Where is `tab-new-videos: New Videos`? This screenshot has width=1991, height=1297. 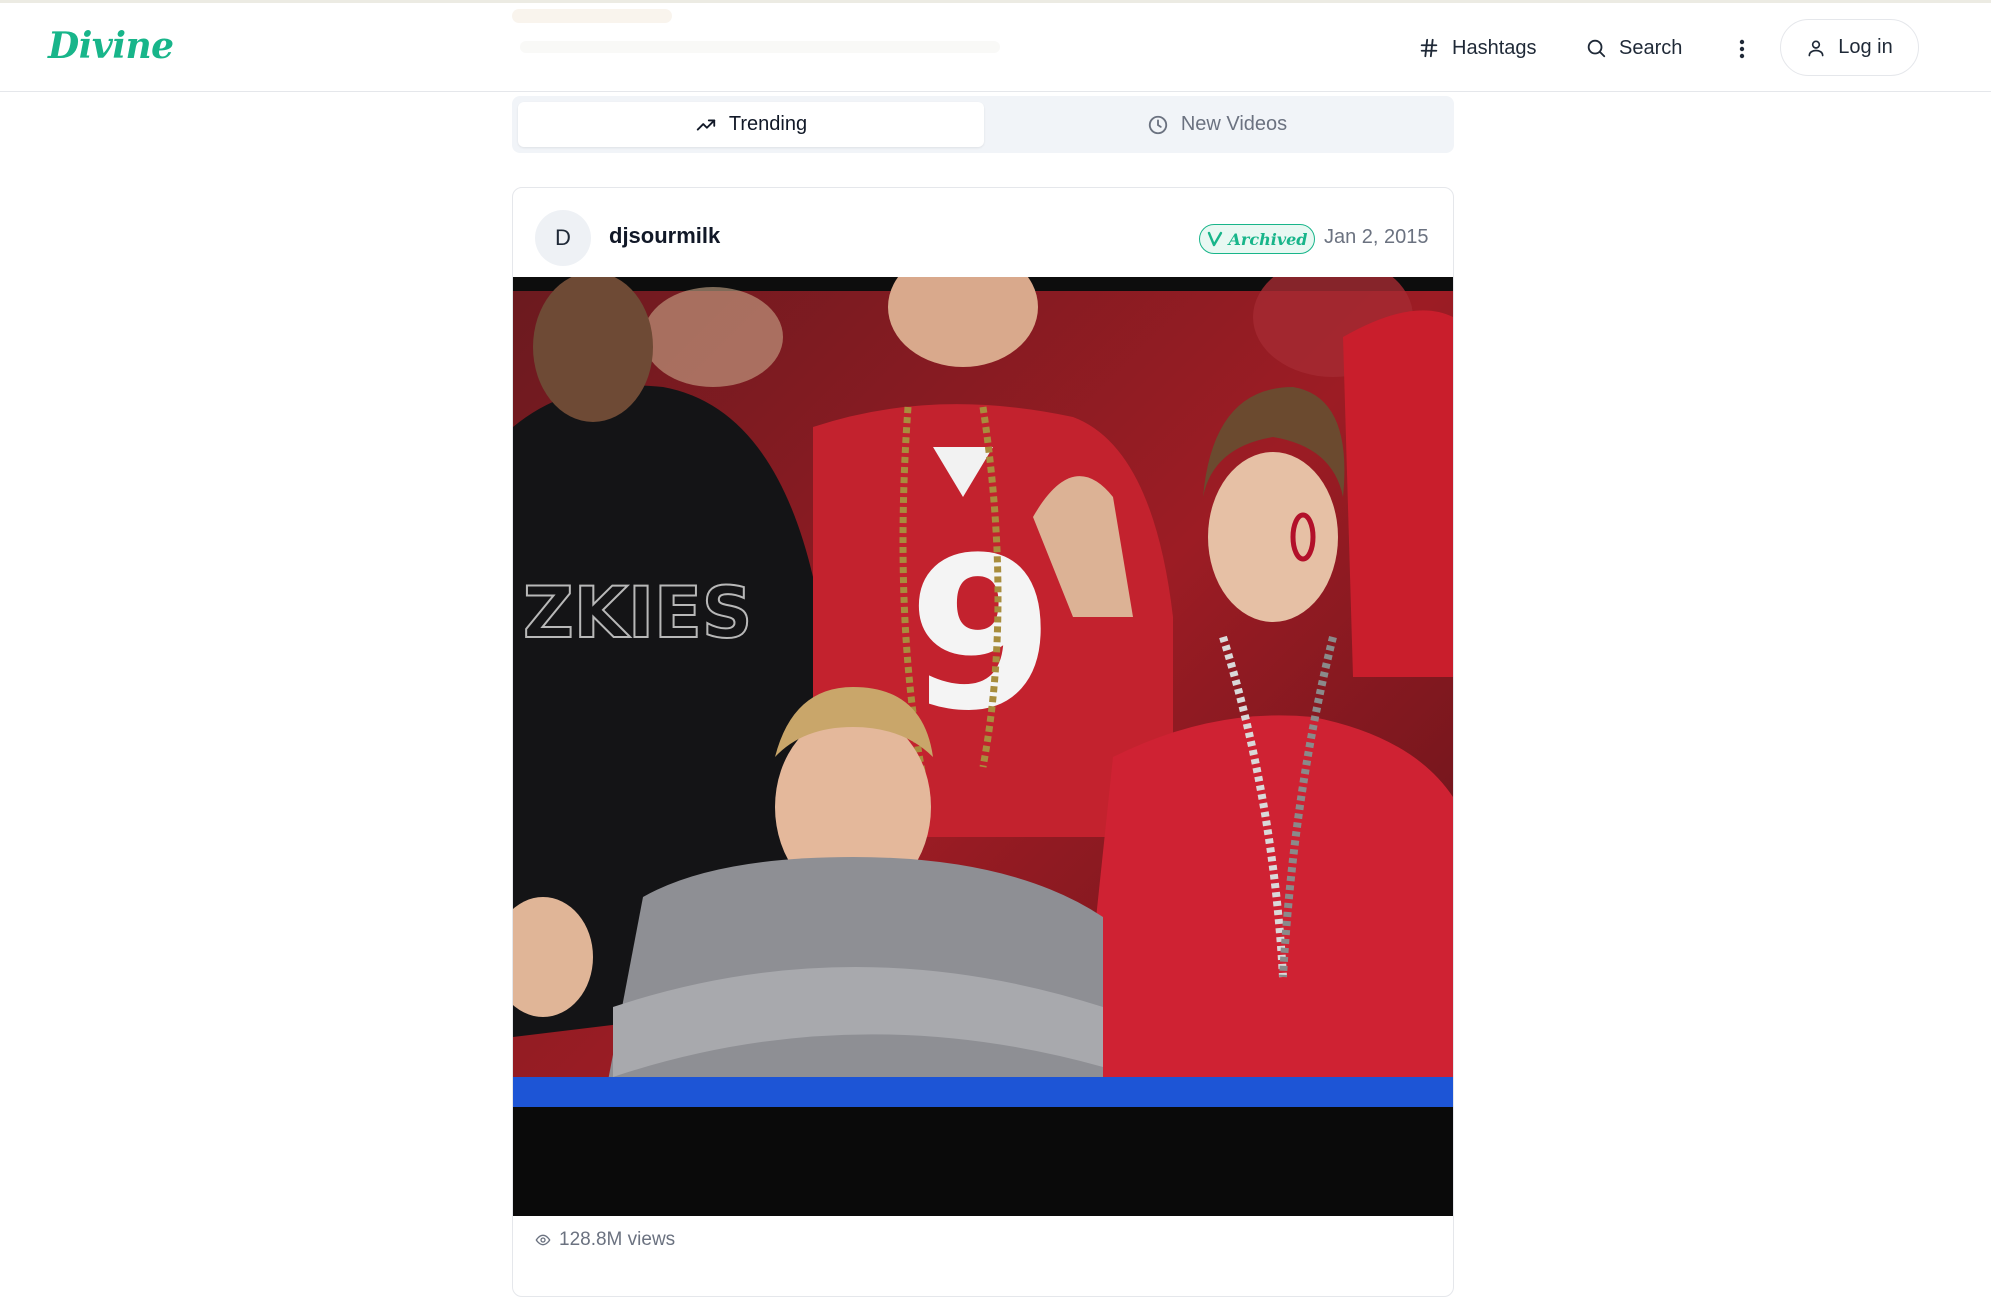
tab-new-videos: New Videos is located at coordinates (1217, 124).